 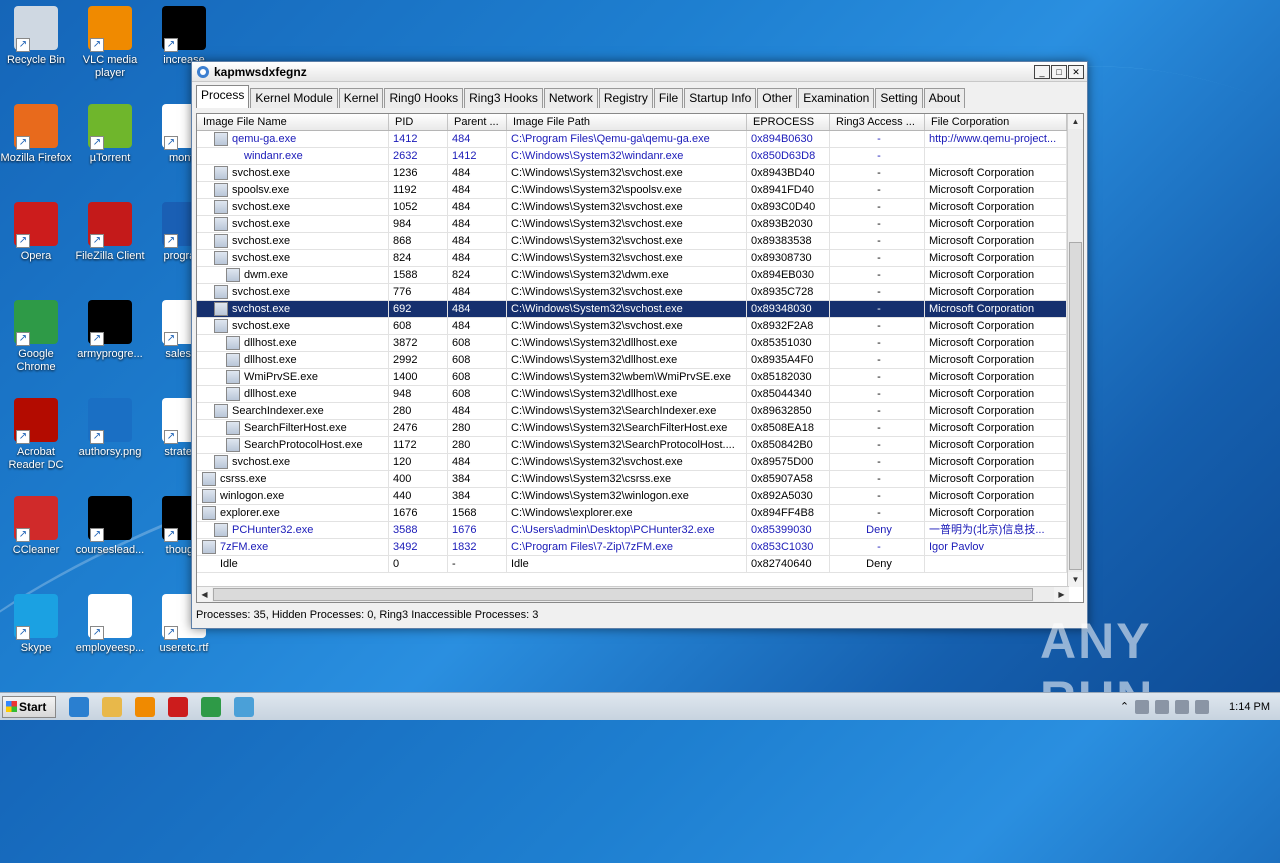 I want to click on power-icon, so click(x=1182, y=706).